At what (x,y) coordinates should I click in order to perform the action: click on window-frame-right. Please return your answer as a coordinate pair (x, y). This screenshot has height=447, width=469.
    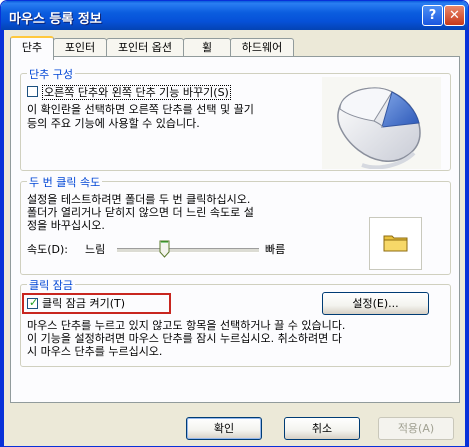
    Looking at the image, I should click on (466, 238).